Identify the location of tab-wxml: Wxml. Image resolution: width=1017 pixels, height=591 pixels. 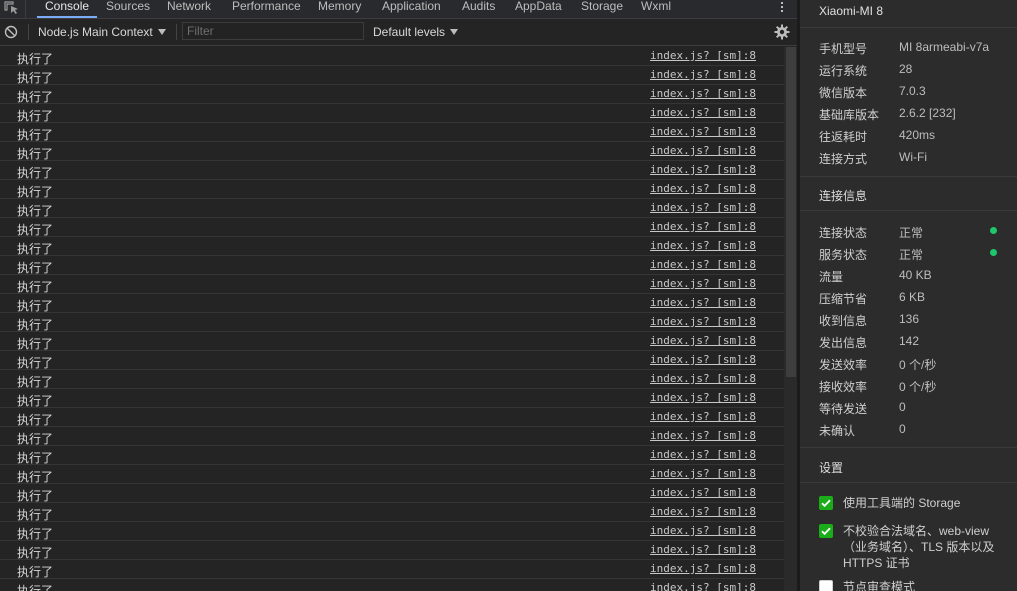
(656, 8).